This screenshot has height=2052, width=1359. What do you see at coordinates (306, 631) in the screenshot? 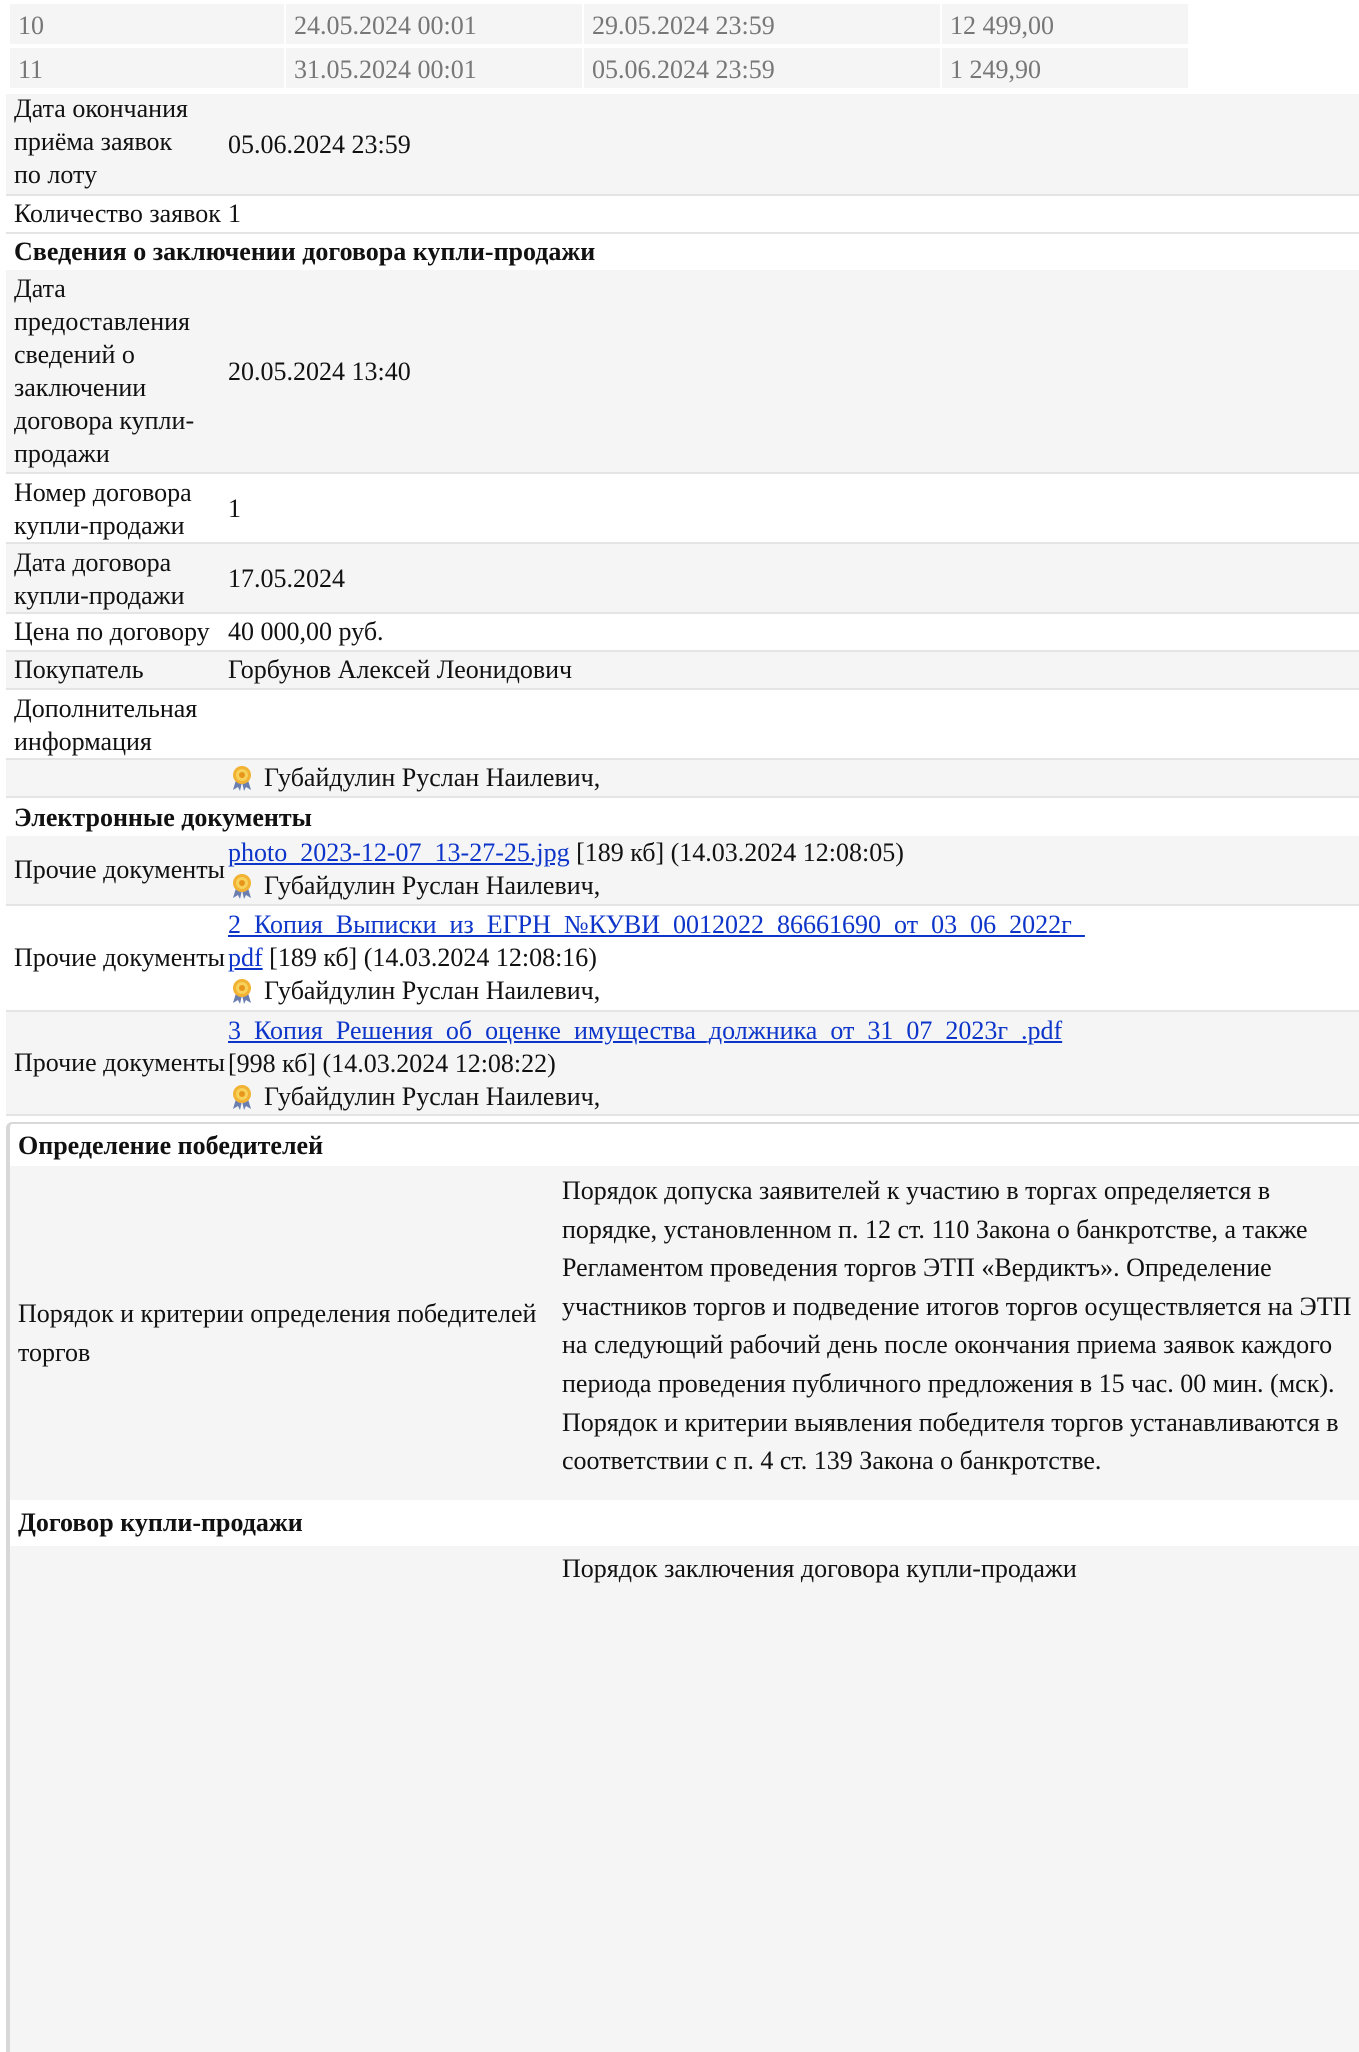
I see `contract-price-value: 40 000,00 руб.` at bounding box center [306, 631].